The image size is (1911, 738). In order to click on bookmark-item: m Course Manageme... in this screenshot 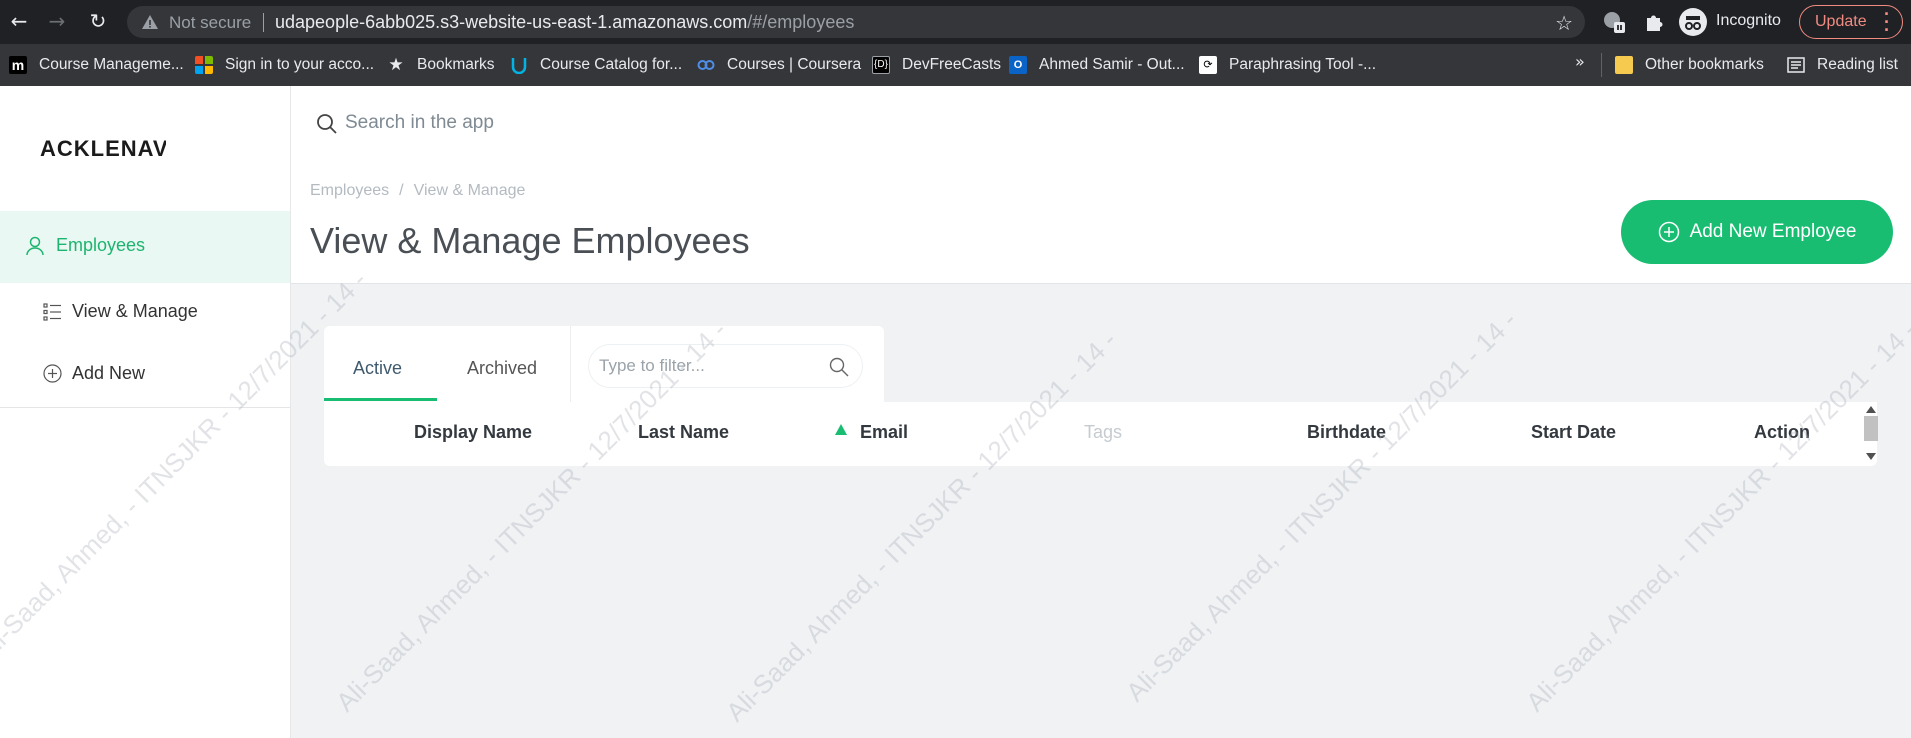, I will do `click(96, 65)`.